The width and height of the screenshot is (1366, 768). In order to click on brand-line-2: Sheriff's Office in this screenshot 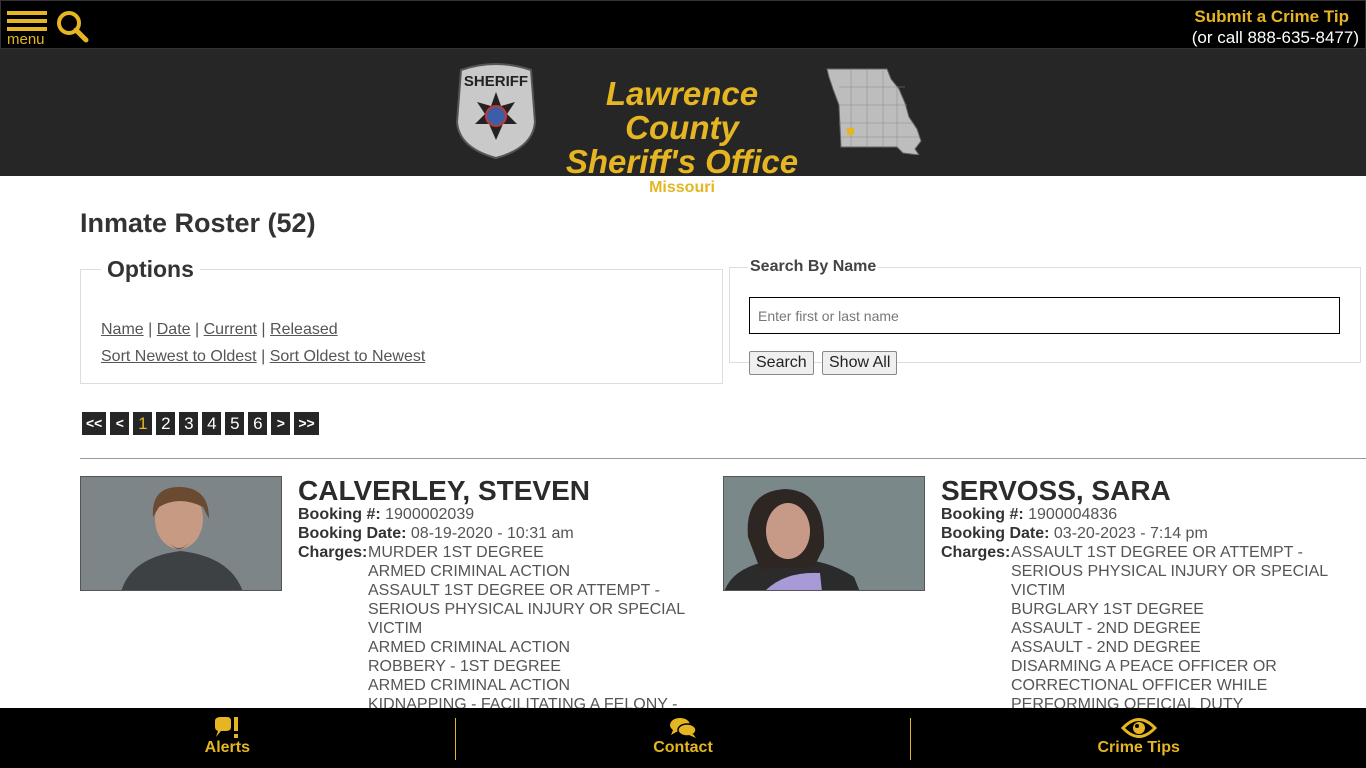, I will do `click(682, 161)`.